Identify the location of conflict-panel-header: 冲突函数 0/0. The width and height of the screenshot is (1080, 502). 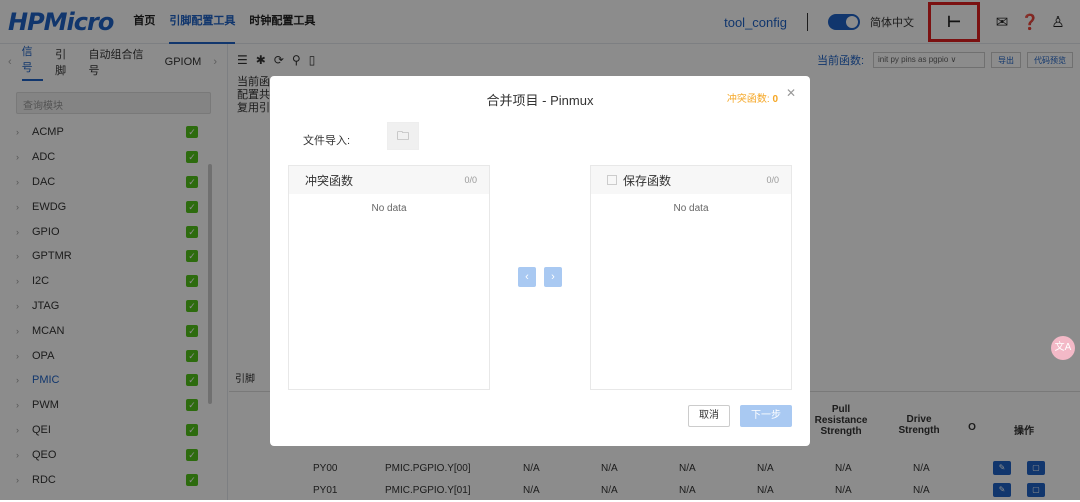
(389, 180).